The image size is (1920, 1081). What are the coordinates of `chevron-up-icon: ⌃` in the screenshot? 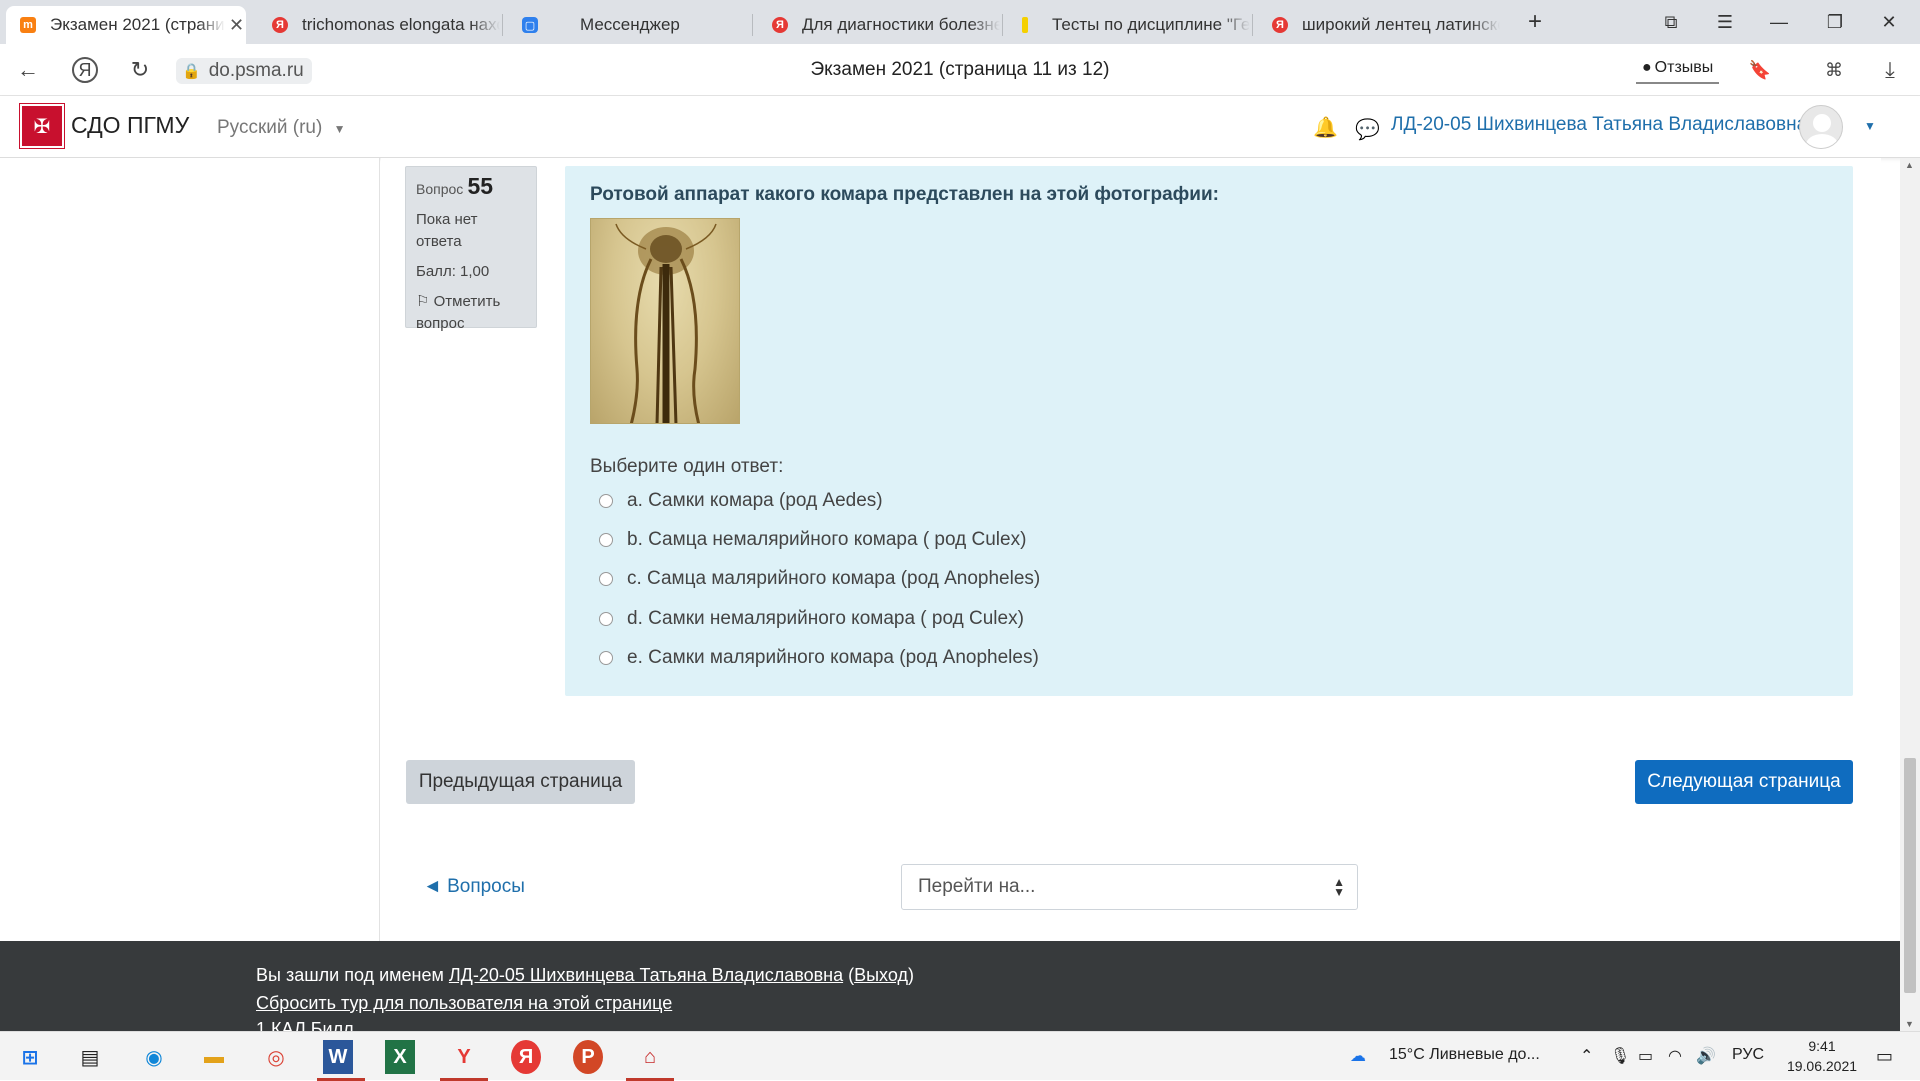 It's located at (1586, 1056).